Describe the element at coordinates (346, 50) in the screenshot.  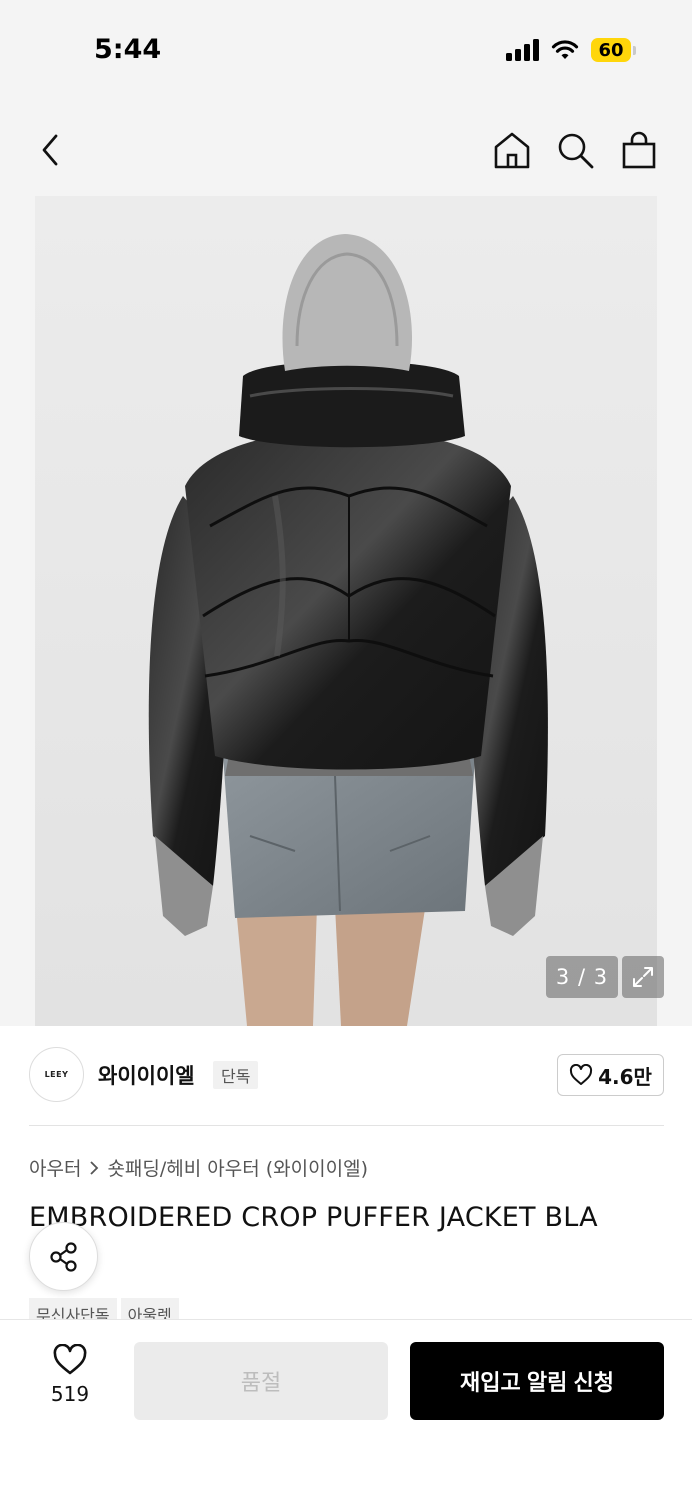
I see `status-bar: 5:44 60` at that location.